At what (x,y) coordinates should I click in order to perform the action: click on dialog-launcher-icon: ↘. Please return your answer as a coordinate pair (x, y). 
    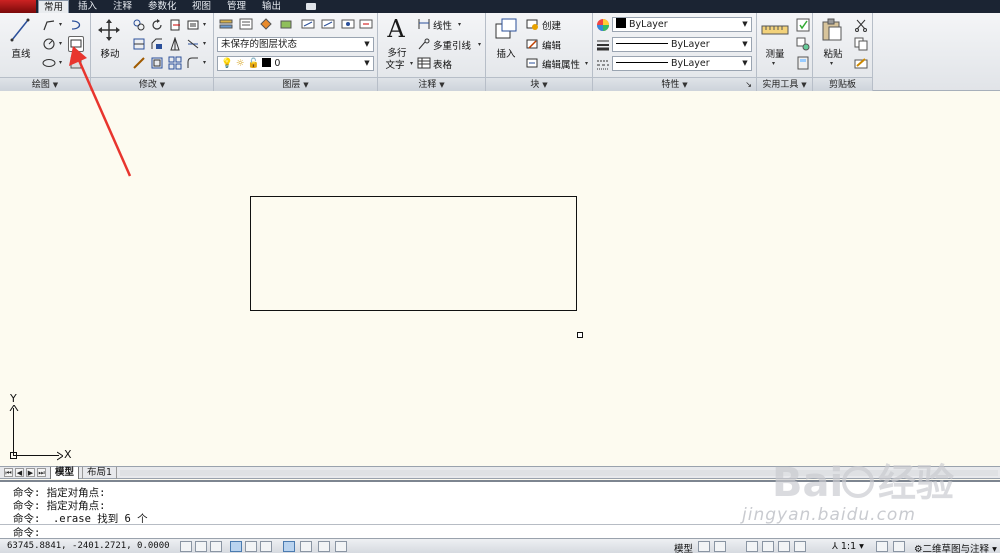
    Looking at the image, I should click on (748, 85).